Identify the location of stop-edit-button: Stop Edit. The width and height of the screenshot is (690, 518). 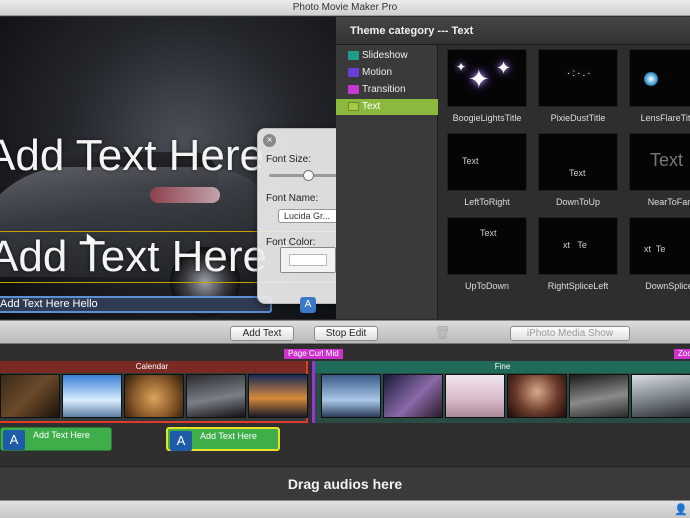
(346, 333).